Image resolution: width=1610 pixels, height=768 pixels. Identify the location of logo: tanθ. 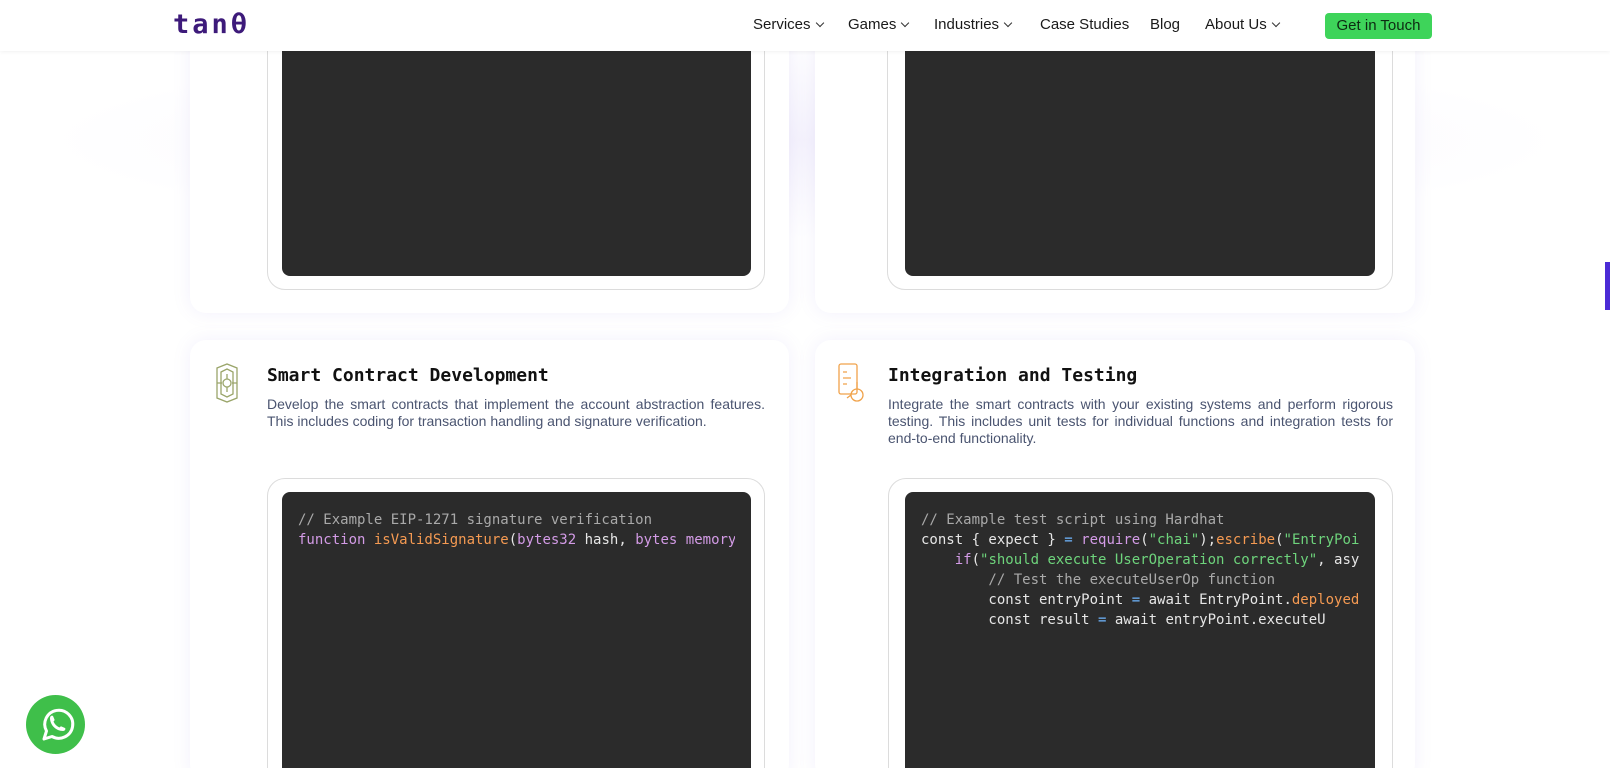
(211, 24).